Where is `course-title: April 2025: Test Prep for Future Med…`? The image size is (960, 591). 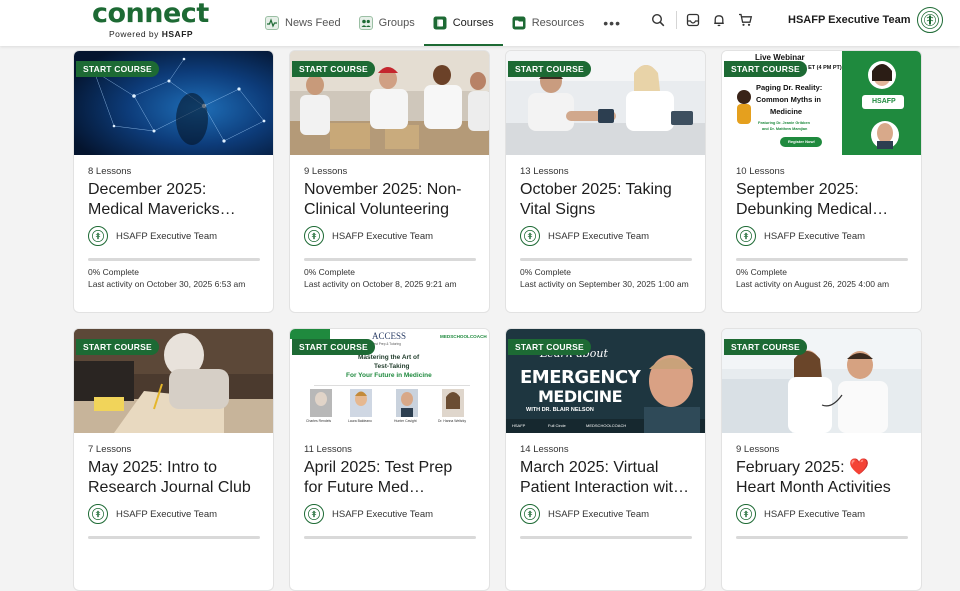 course-title: April 2025: Test Prep for Future Med… is located at coordinates (394, 478).